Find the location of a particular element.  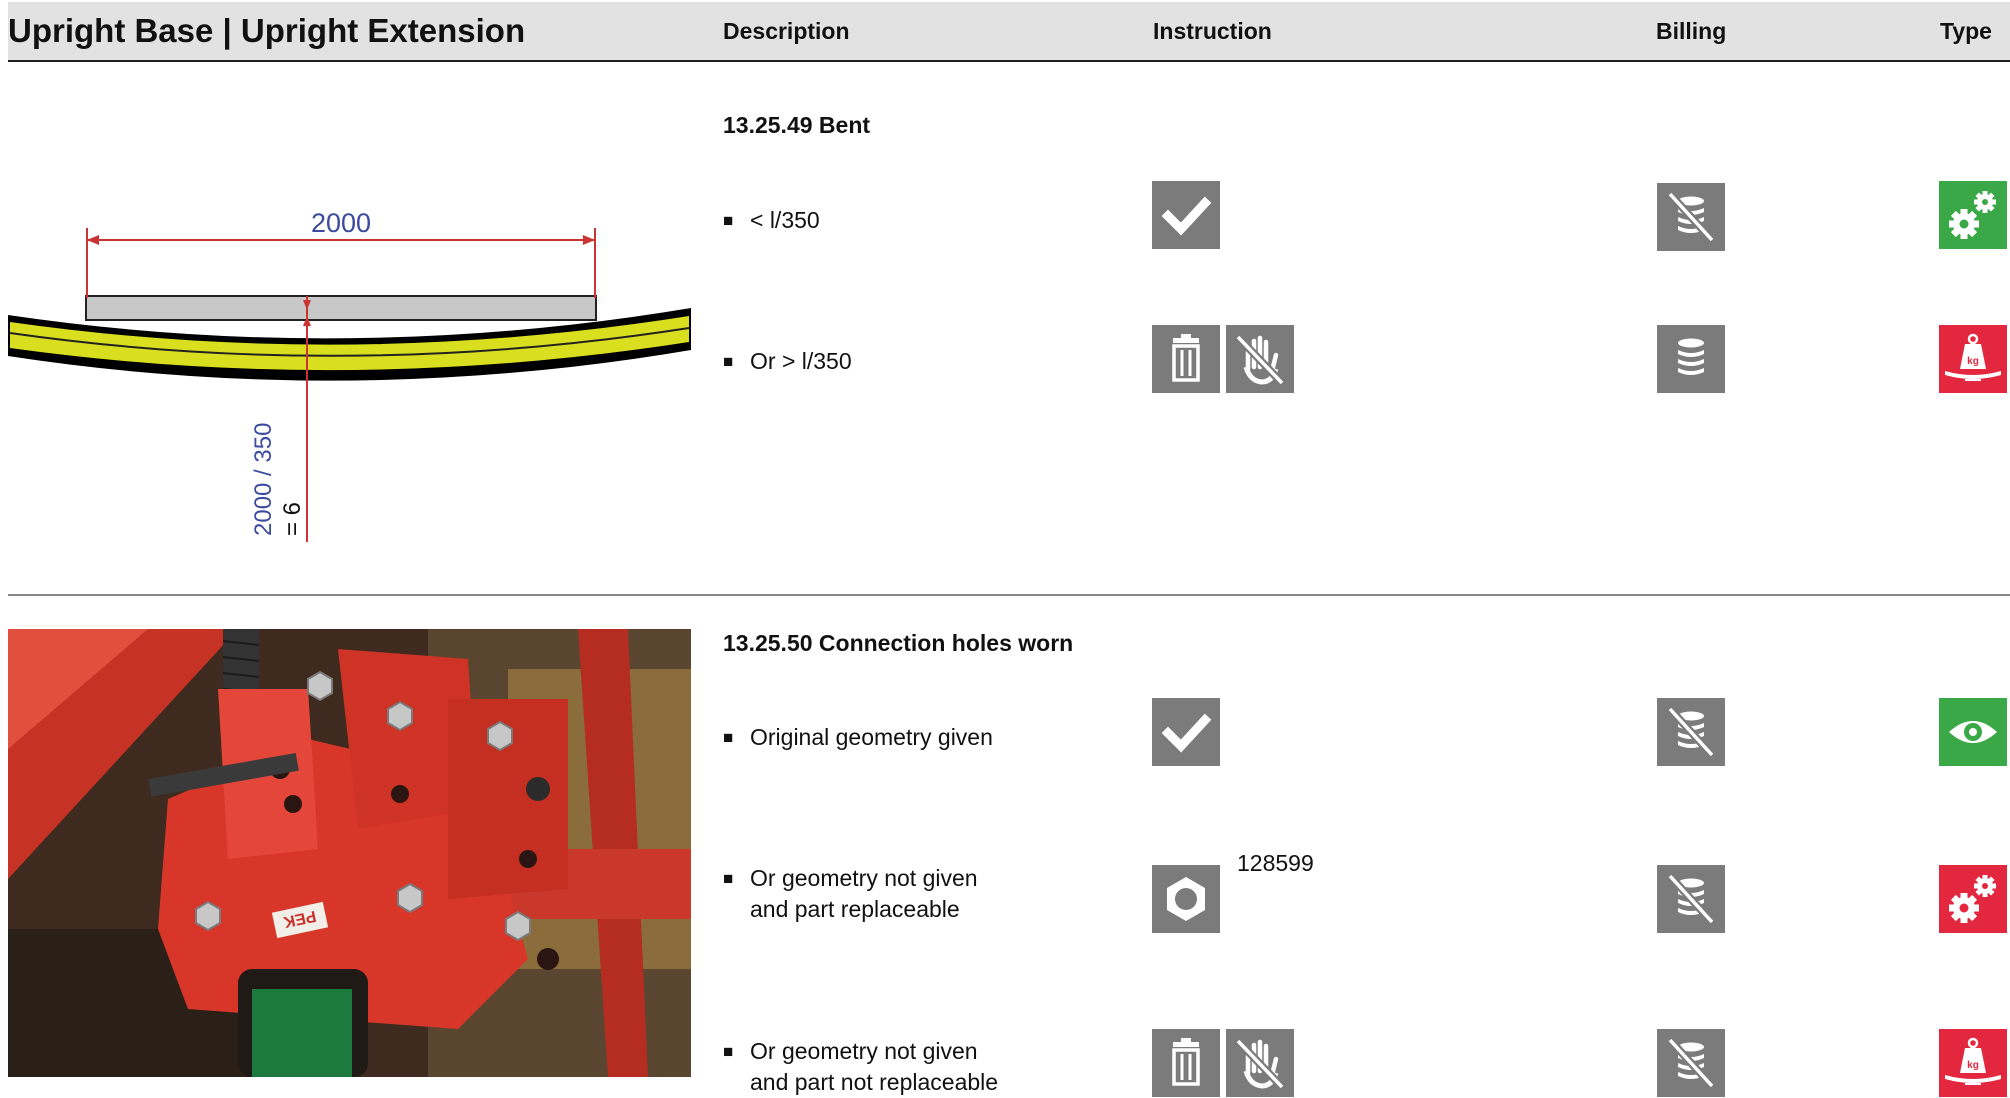

column-header-instruction: Instruction is located at coordinates (1212, 31).